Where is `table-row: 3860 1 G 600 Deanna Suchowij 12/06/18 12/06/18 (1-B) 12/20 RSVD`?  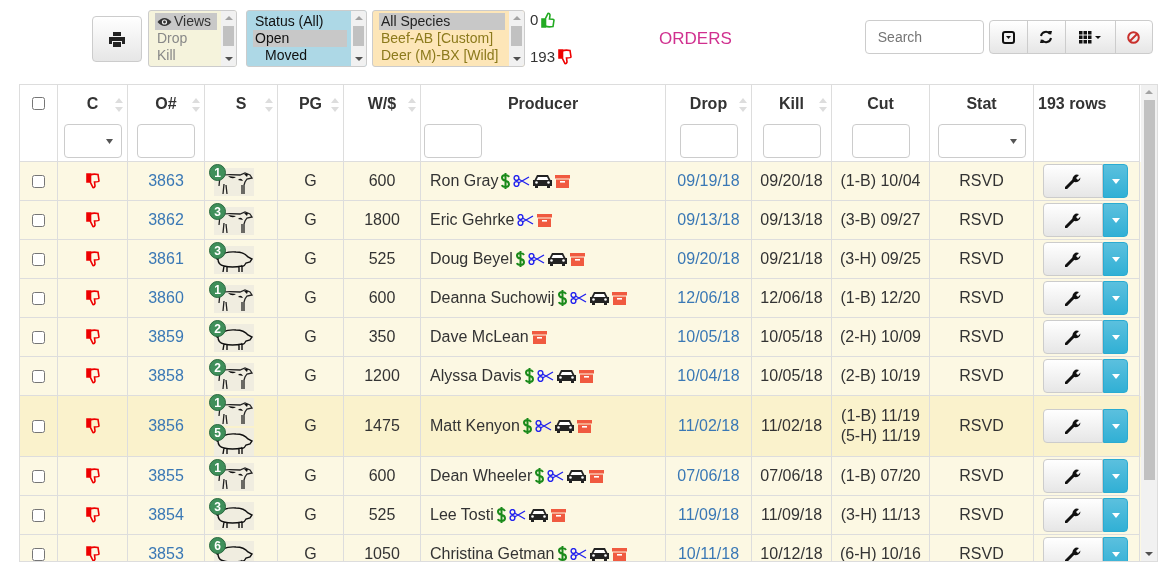
table-row: 3860 1 G 600 Deanna Suchowij 12/06/18 12/06/18 (1-B) 12/20 RSVD is located at coordinates (580, 298).